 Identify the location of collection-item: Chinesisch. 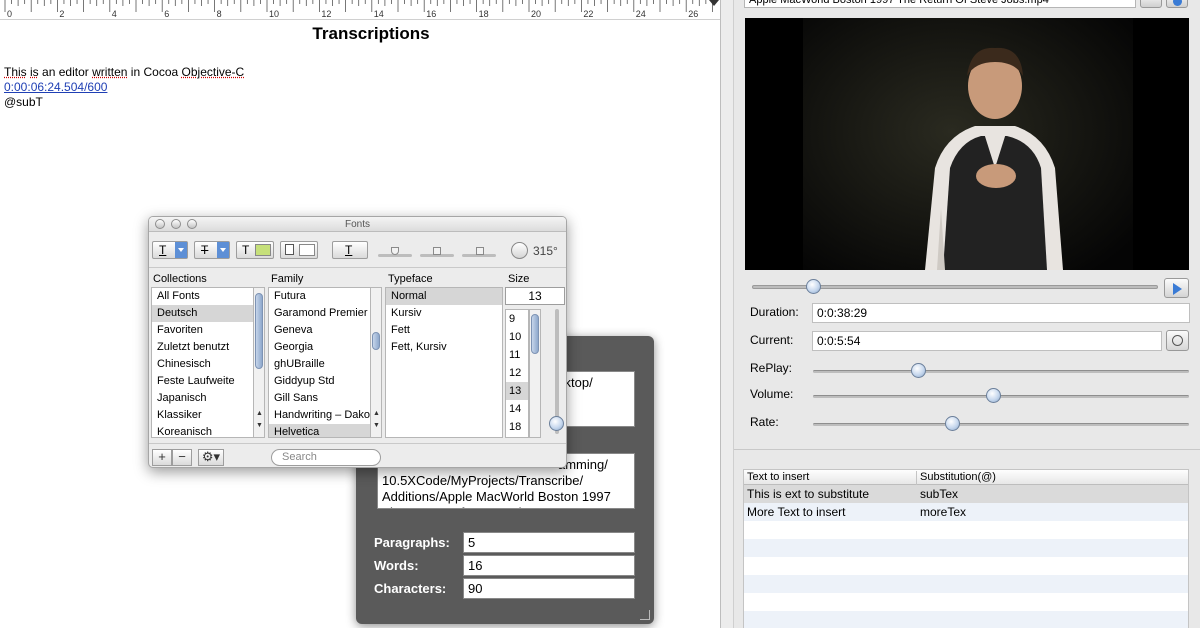
(203, 364).